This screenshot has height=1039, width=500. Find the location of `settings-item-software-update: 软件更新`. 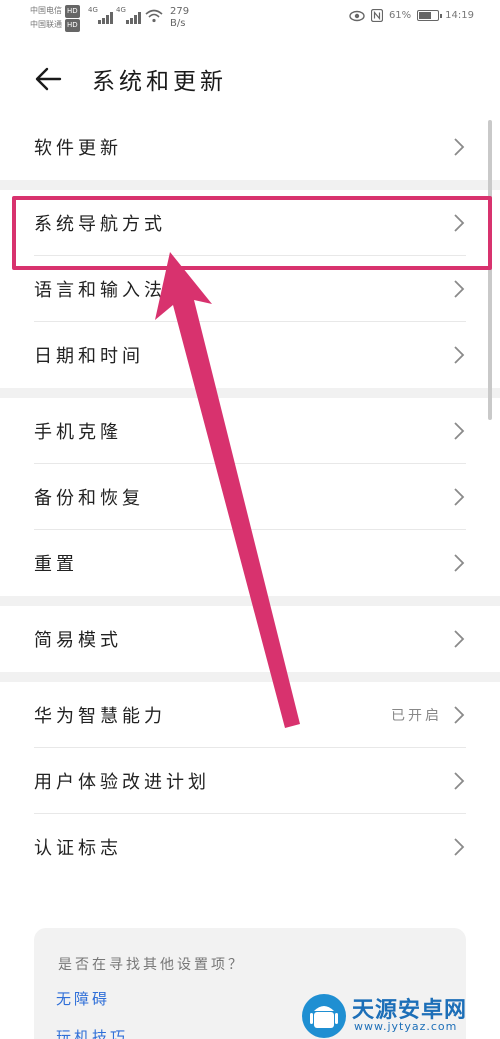

settings-item-software-update: 软件更新 is located at coordinates (250, 147).